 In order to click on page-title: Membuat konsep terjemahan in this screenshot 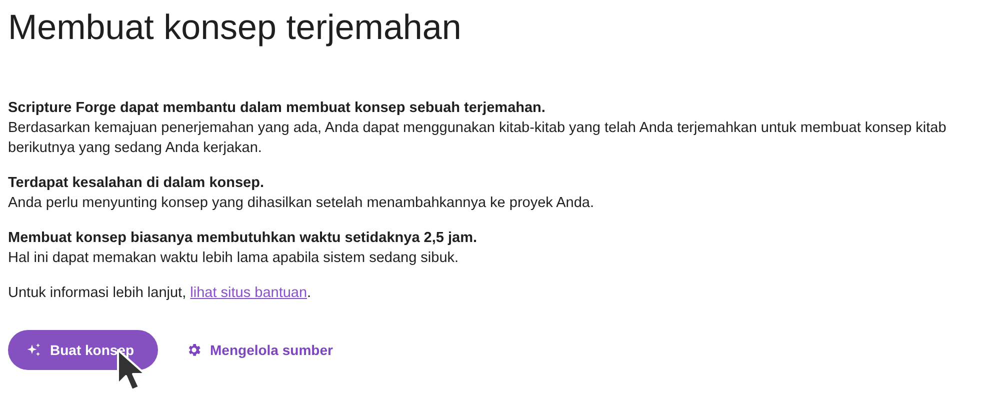, I will do `click(235, 28)`.